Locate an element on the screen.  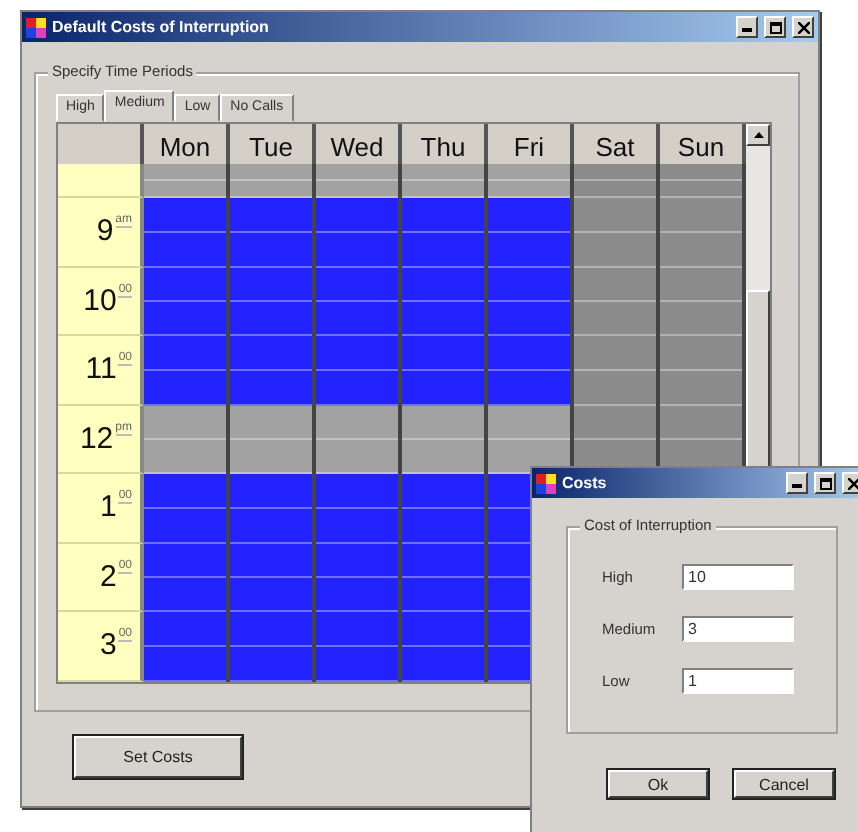
day-header: Mon is located at coordinates (187, 144).